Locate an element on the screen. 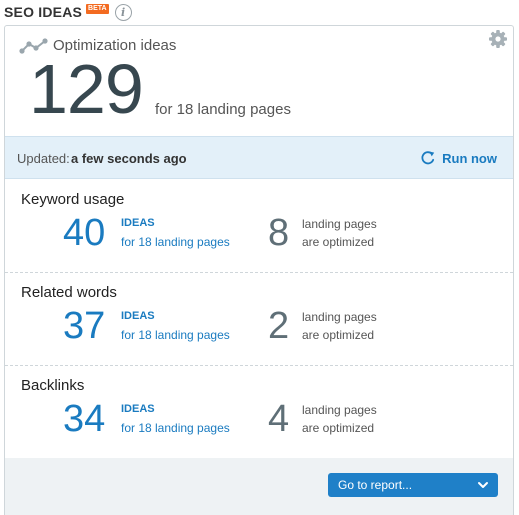 The width and height of the screenshot is (519, 515). optimized-count: 2 is located at coordinates (279, 326).